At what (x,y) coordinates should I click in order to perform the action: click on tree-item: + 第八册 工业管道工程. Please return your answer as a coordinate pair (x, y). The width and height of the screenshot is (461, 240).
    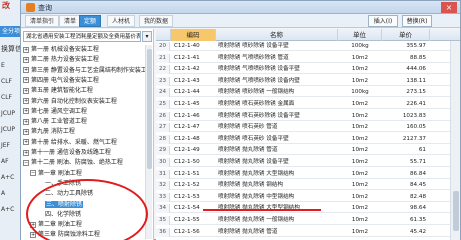
    Looking at the image, I should click on (55, 121).